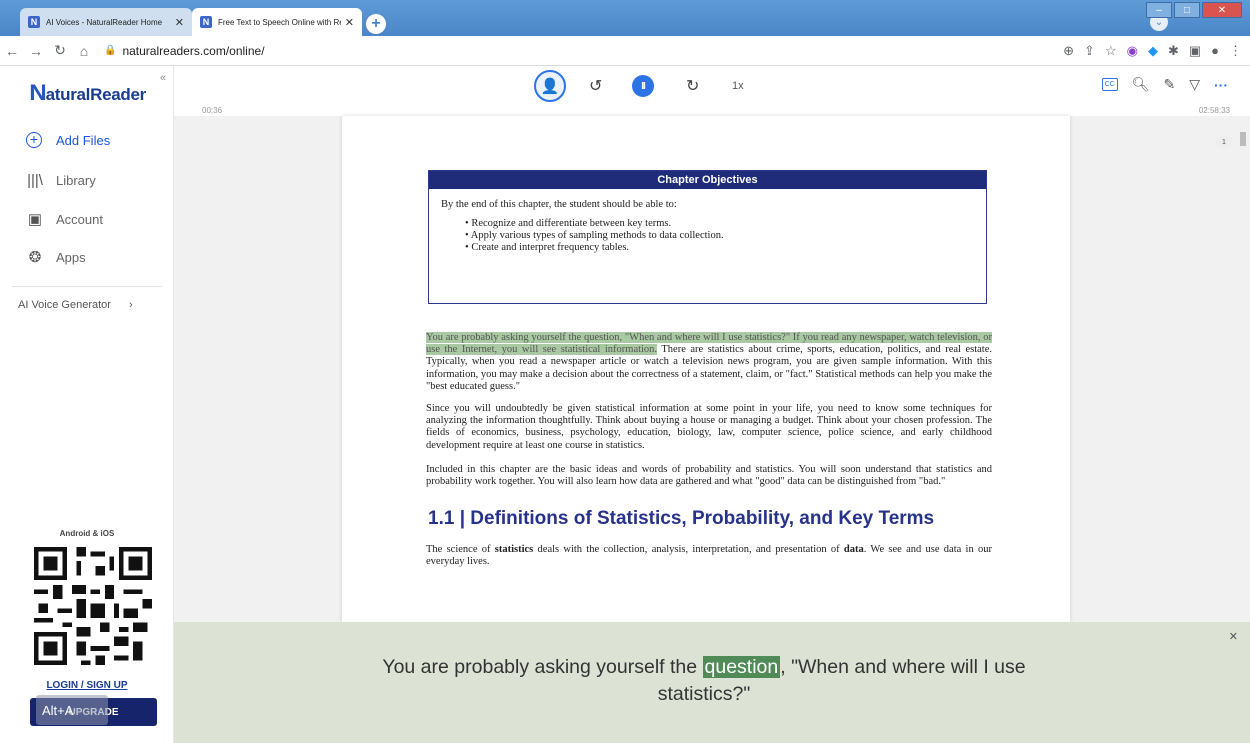 The width and height of the screenshot is (1250, 743). Describe the element at coordinates (1173, 51) in the screenshot. I see `puzzle-icon: ✱` at that location.